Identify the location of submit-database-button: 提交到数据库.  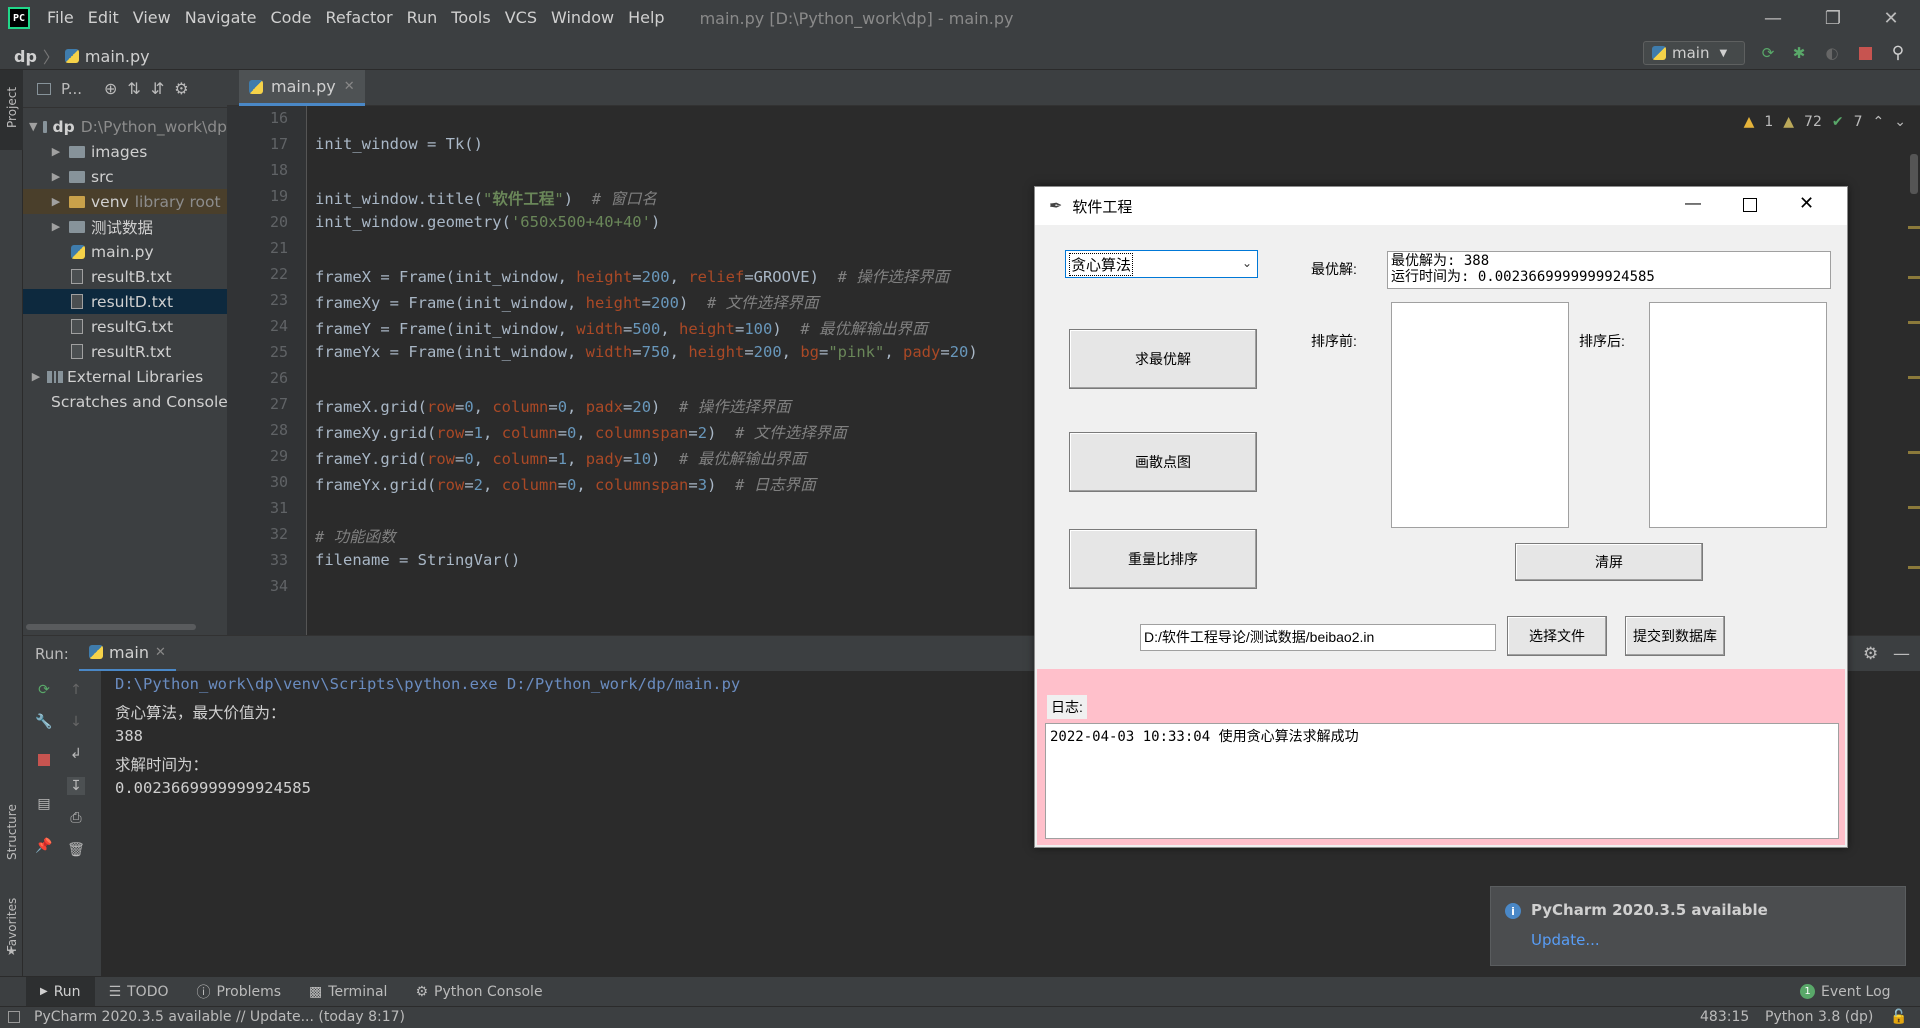
(1675, 636).